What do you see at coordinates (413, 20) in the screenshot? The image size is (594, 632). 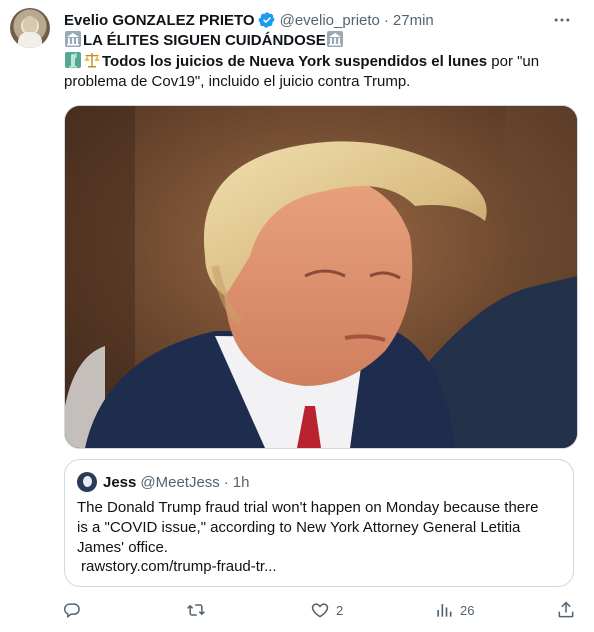 I see `timestamp: 27min` at bounding box center [413, 20].